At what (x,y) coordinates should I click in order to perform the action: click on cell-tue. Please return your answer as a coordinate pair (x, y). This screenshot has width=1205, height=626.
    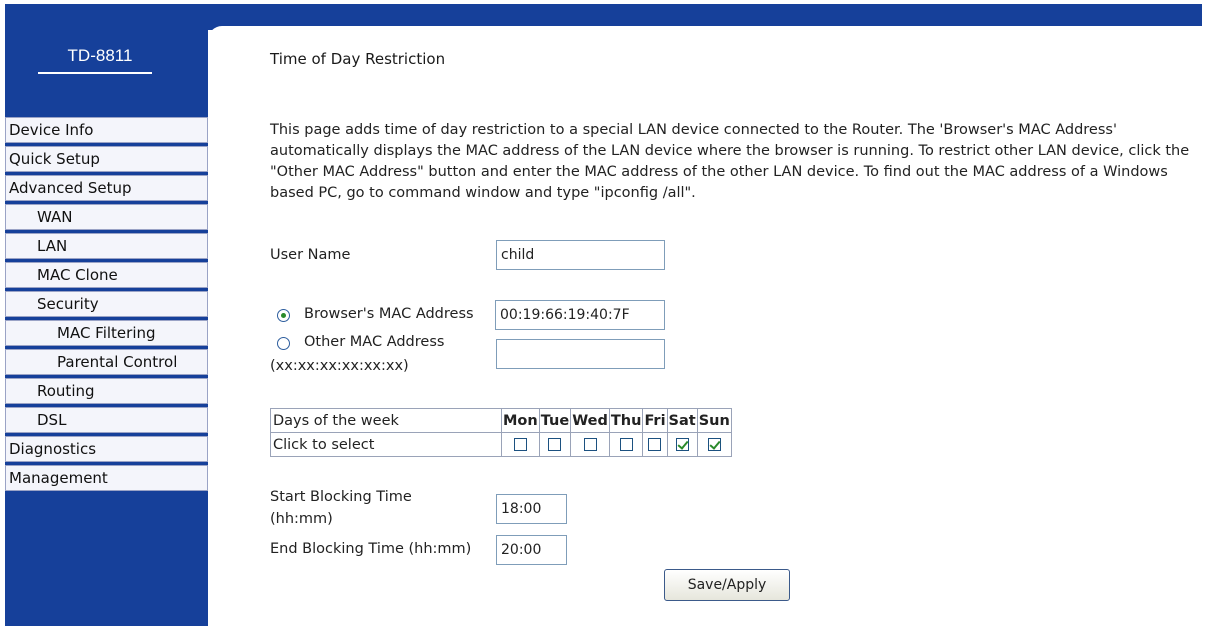
    Looking at the image, I should click on (555, 444).